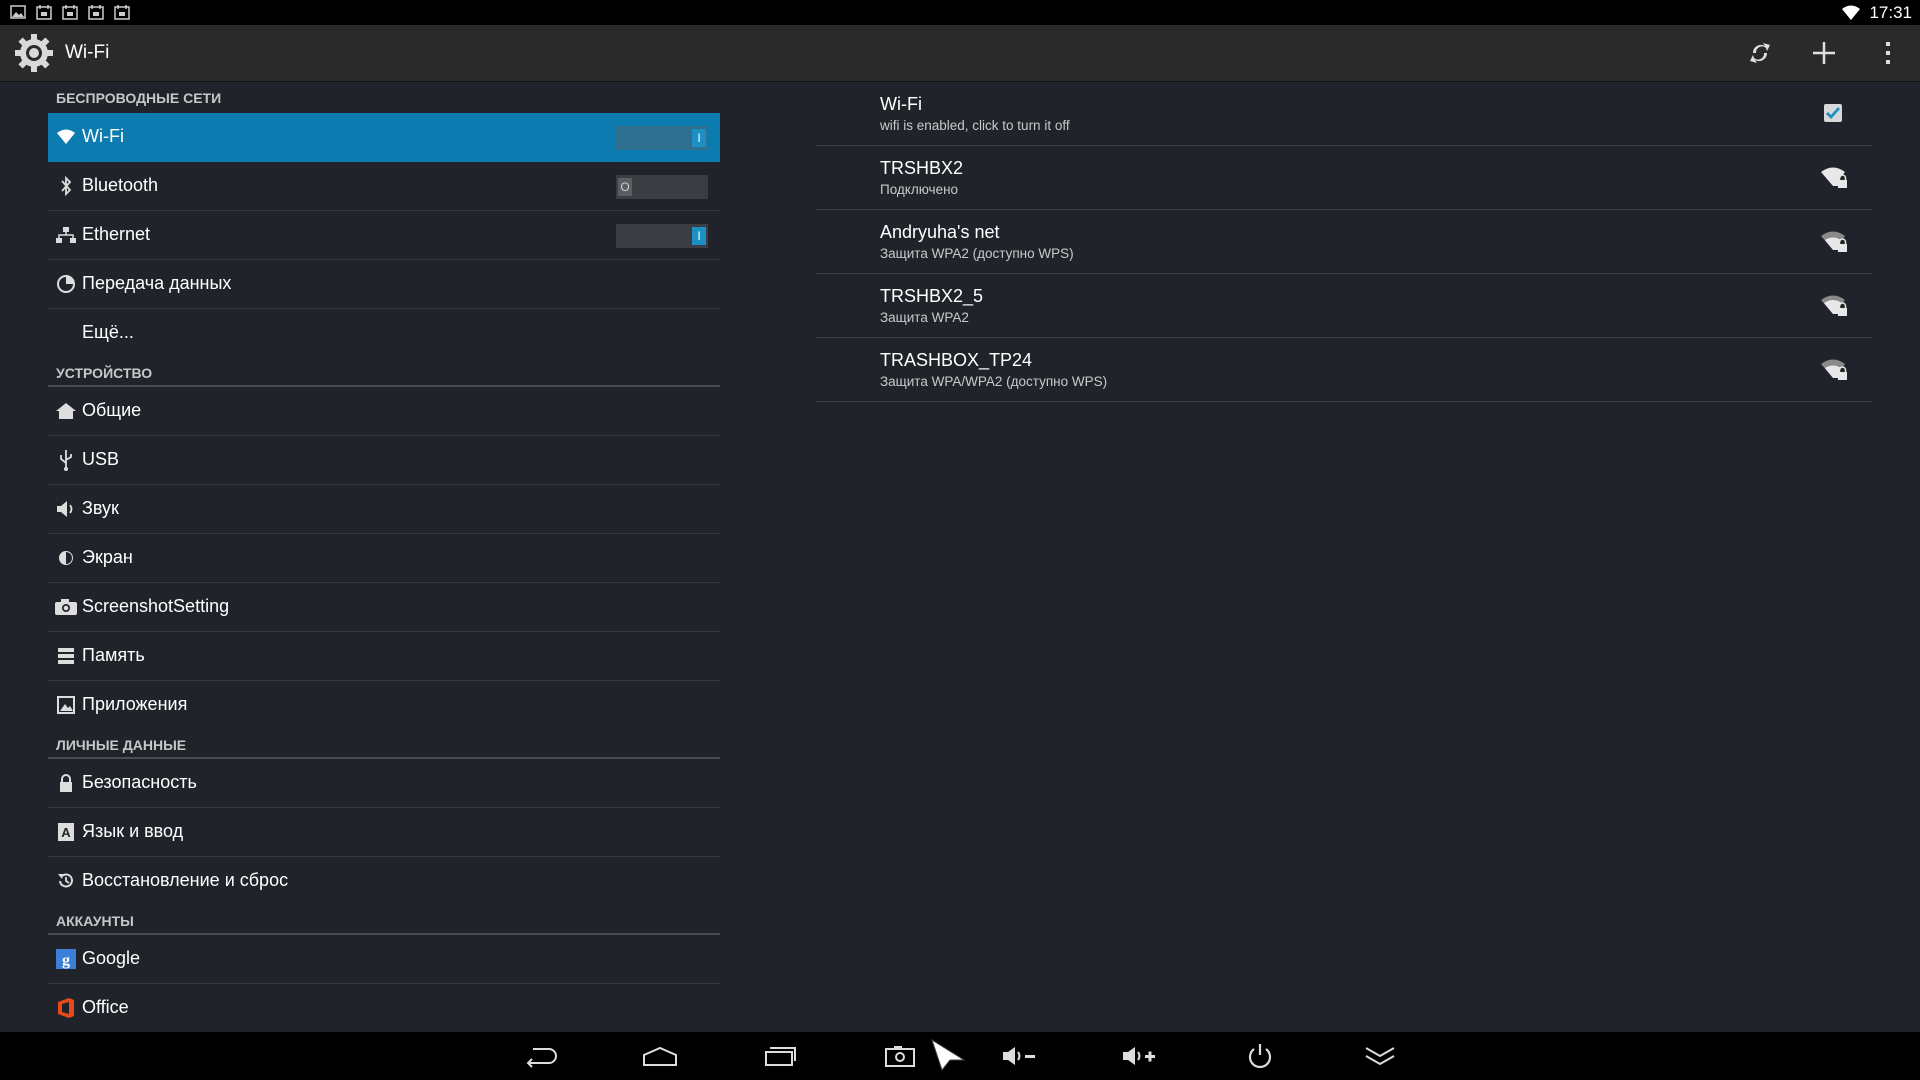 This screenshot has width=1920, height=1080. I want to click on menu-item-label: Общие, so click(112, 410).